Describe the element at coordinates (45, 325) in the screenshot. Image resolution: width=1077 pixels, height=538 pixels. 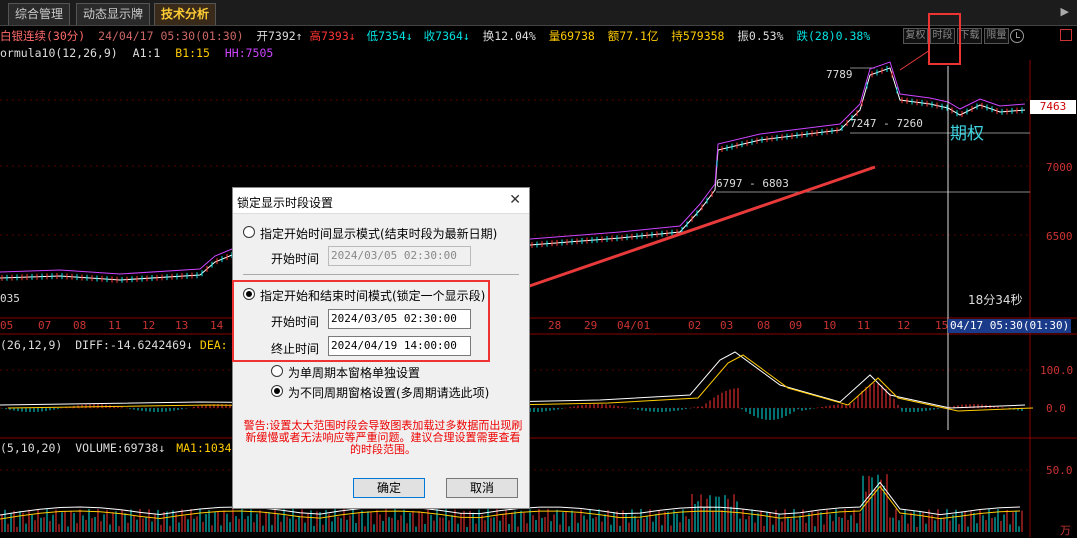
I see `date-axis-label: 07` at that location.